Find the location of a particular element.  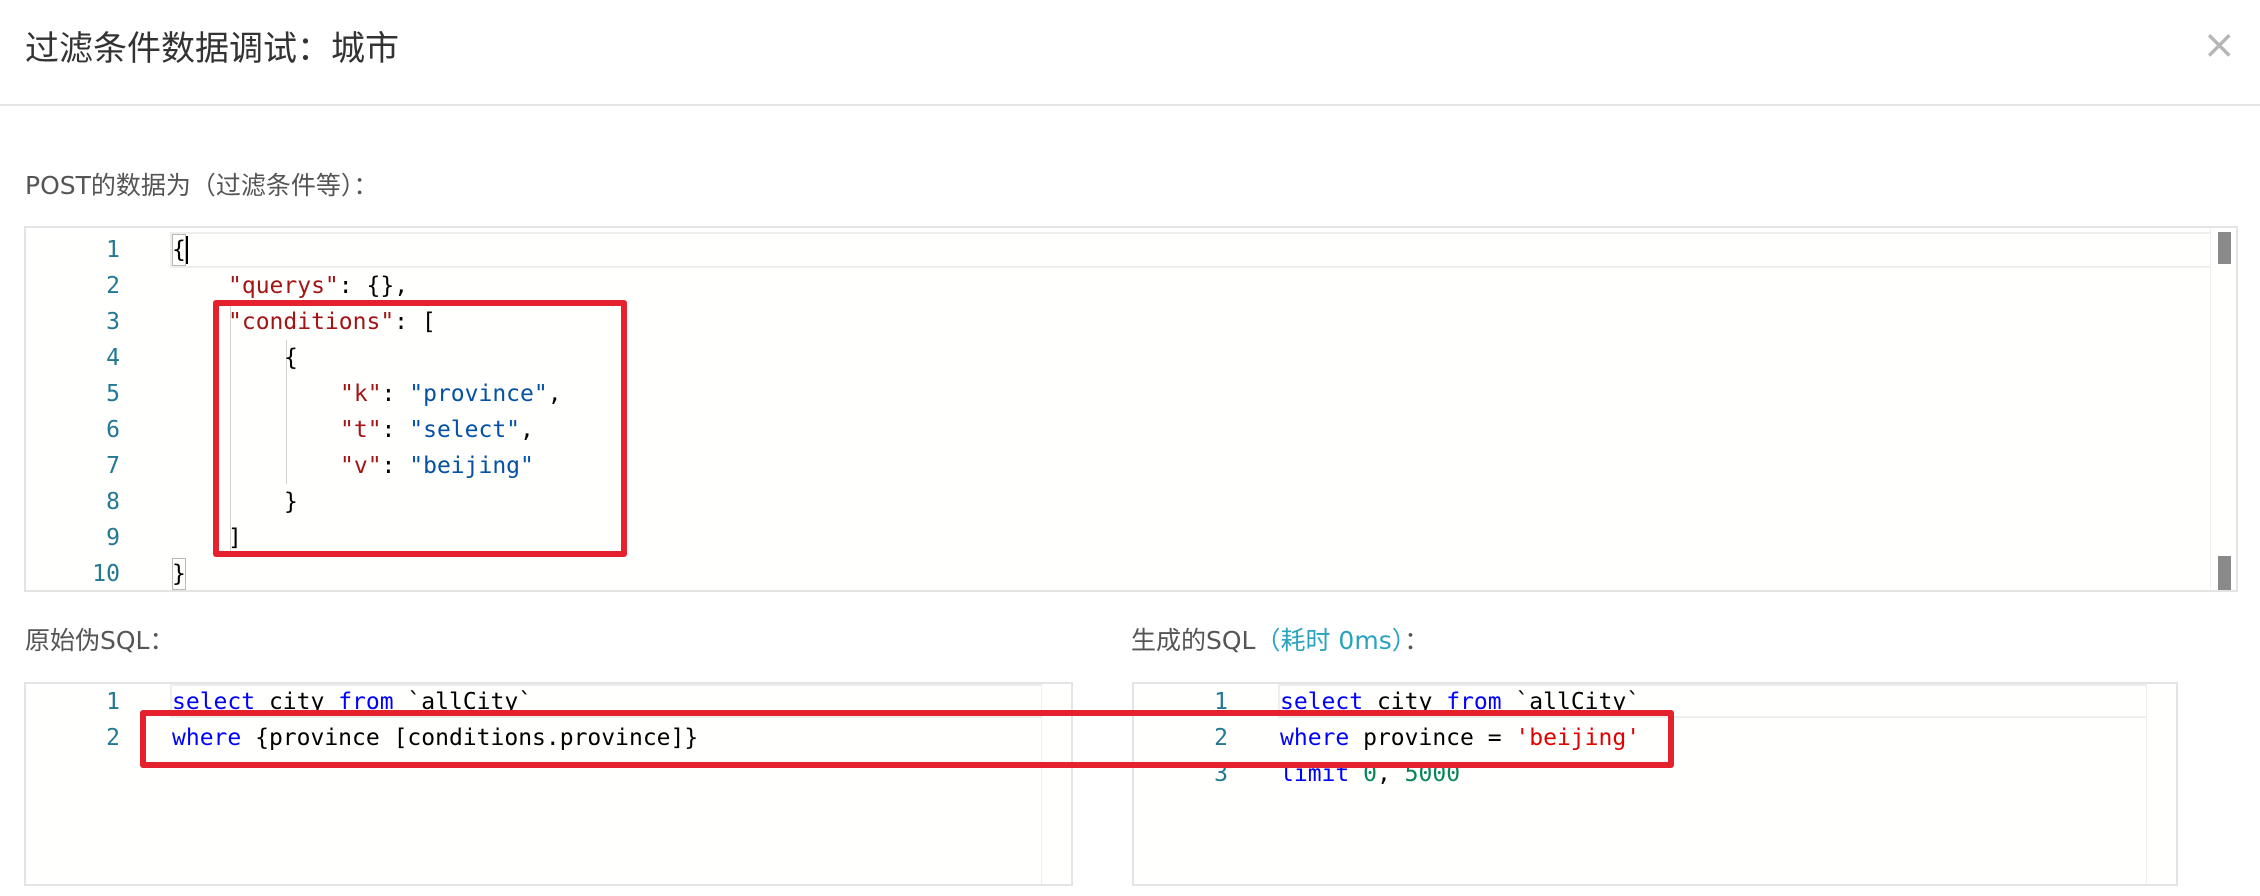

current-line-highlight is located at coordinates (1200, 250).